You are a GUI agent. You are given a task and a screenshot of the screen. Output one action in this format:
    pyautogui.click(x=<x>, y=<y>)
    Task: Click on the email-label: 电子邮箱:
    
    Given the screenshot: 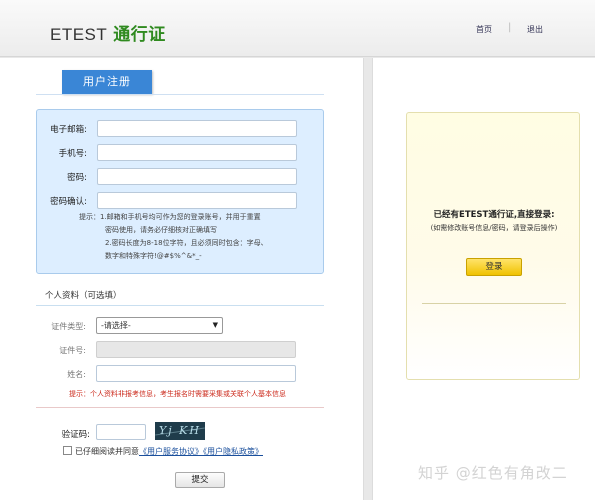 What is the action you would take?
    pyautogui.click(x=68, y=130)
    